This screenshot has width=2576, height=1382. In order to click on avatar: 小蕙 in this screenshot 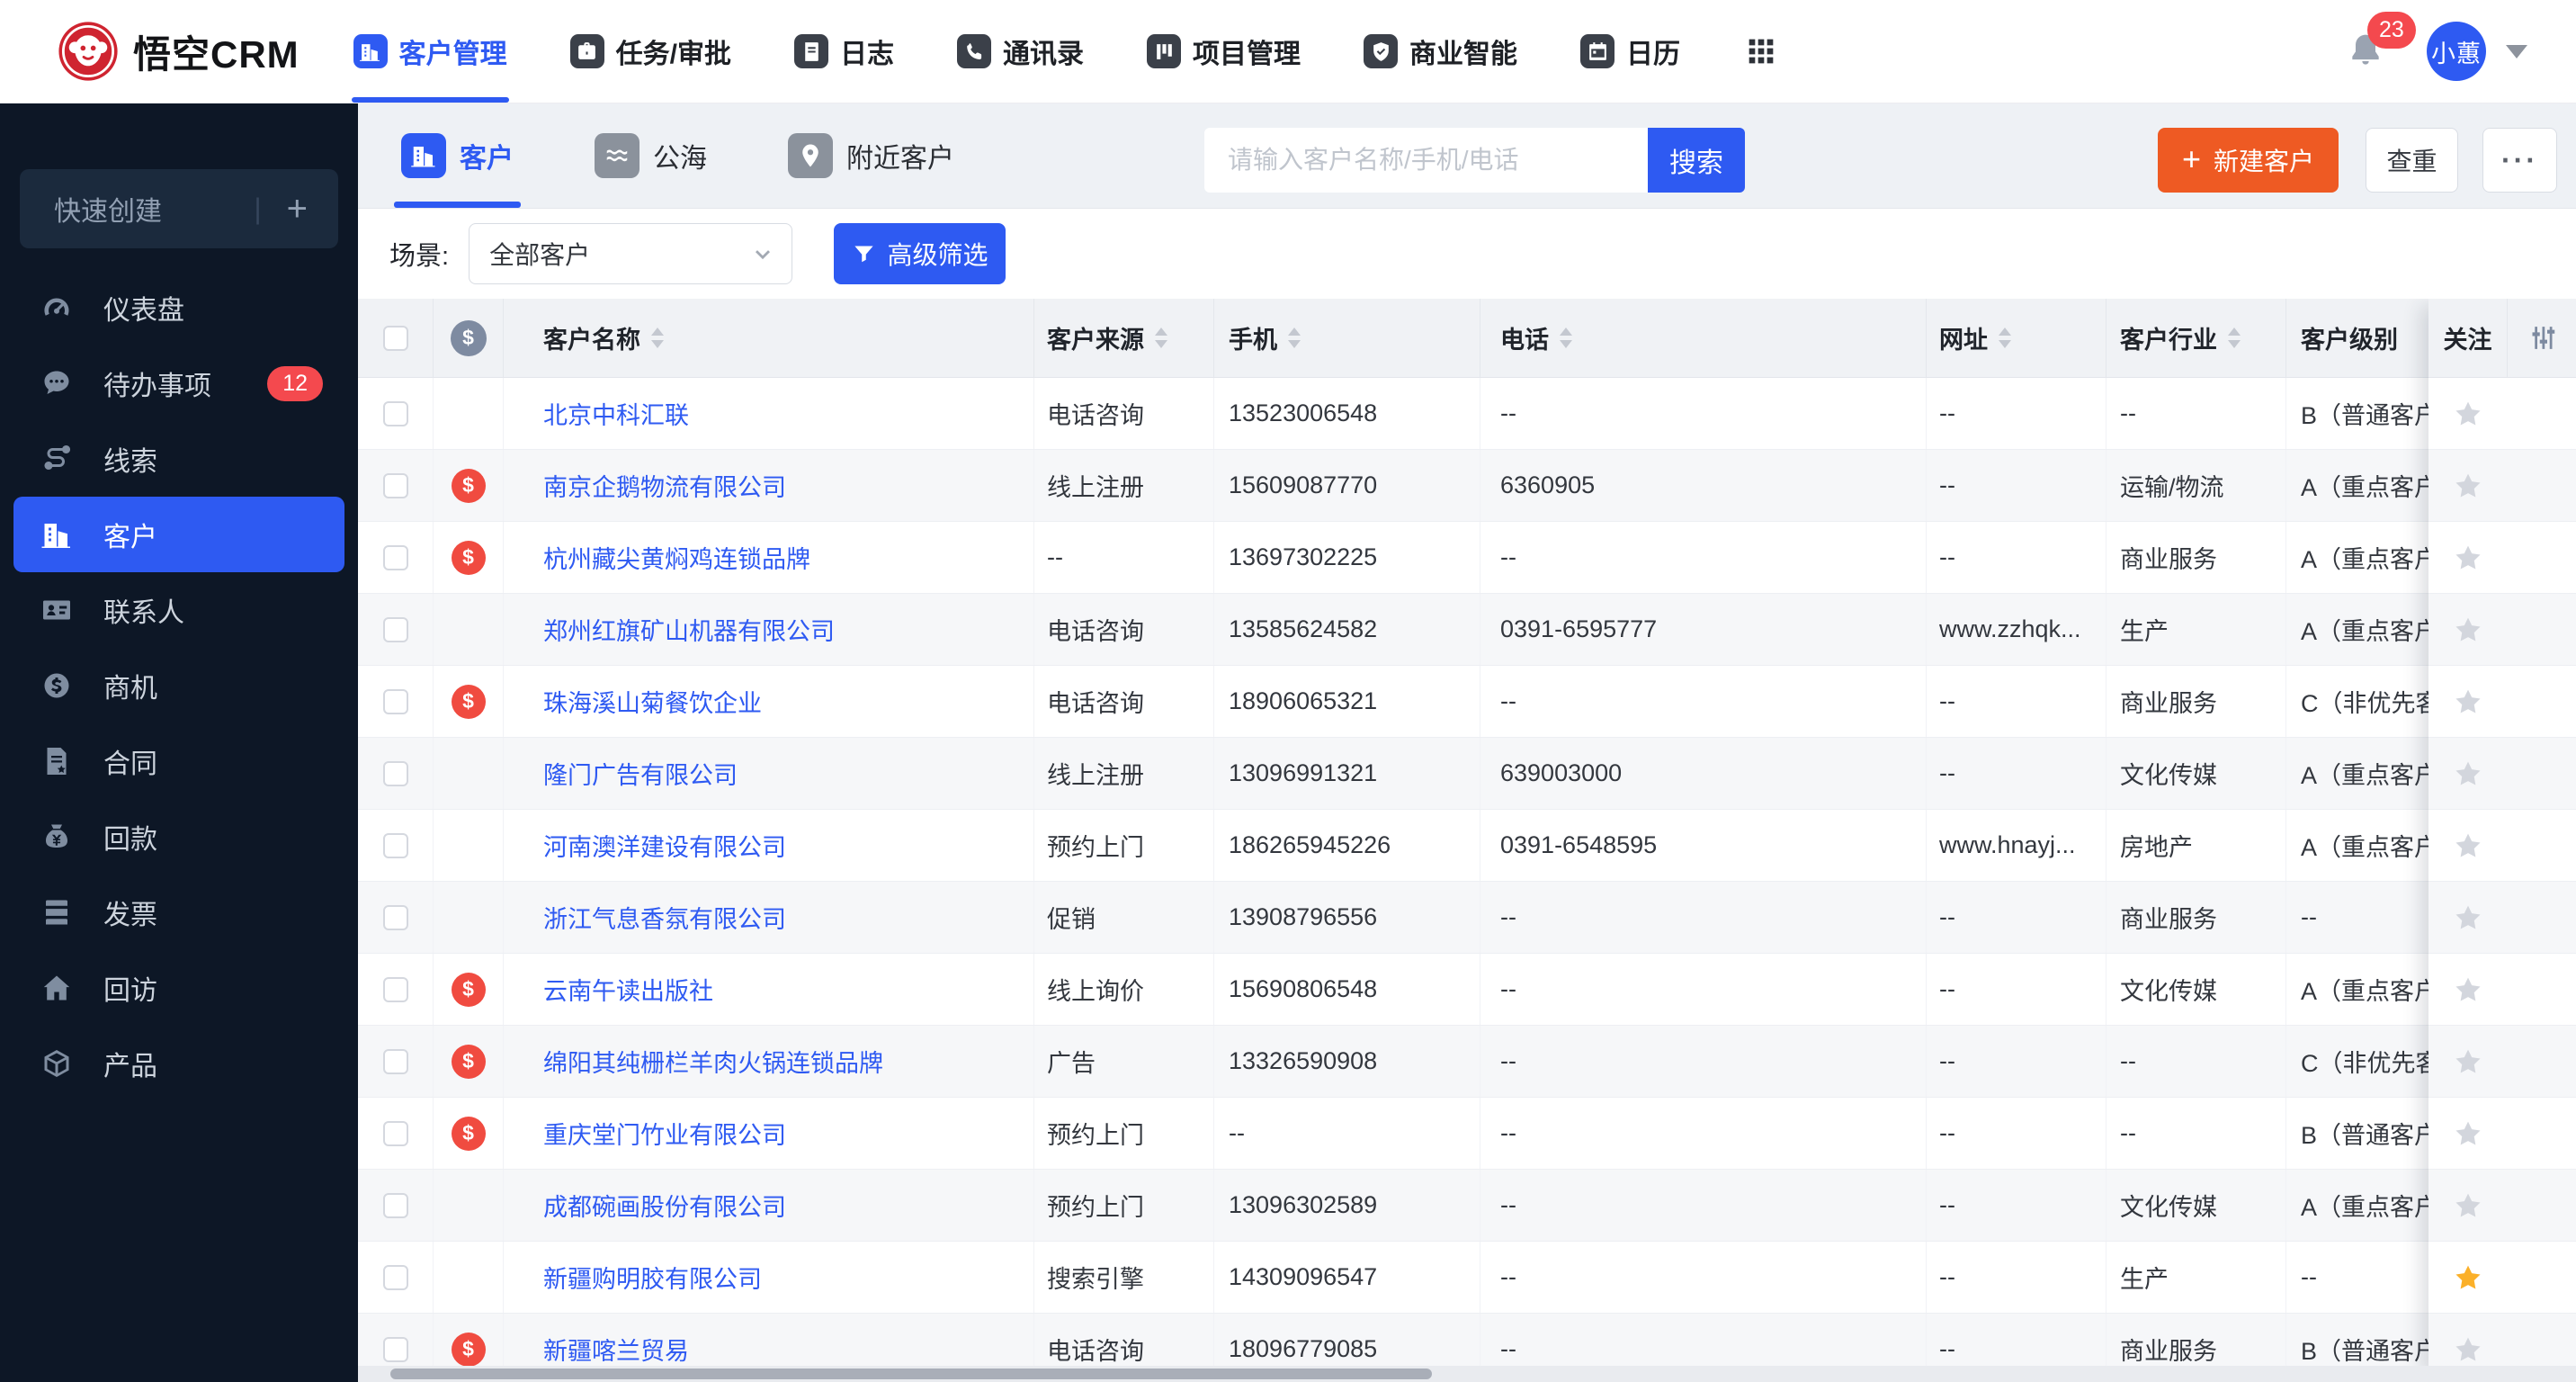, I will do `click(2456, 52)`.